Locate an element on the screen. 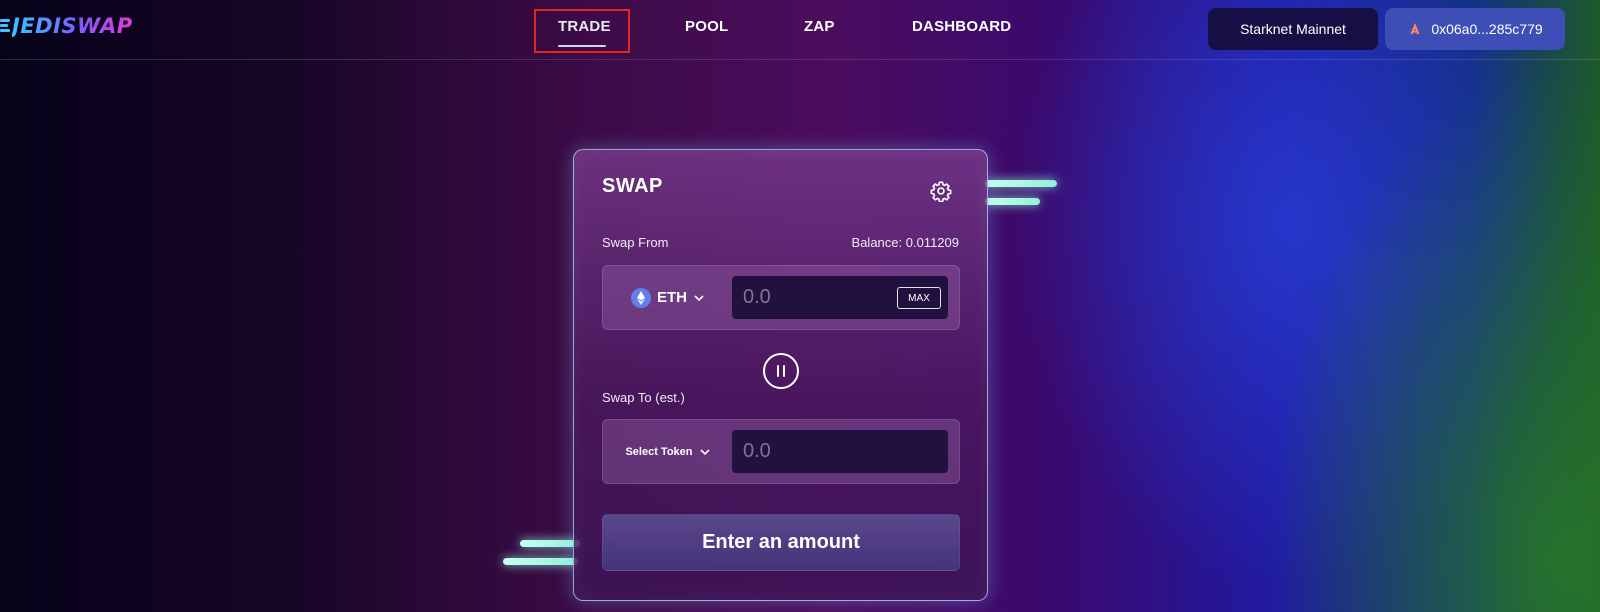 Image resolution: width=1600 pixels, height=612 pixels. wallet-address: 0x06a0...285c779 is located at coordinates (1487, 29).